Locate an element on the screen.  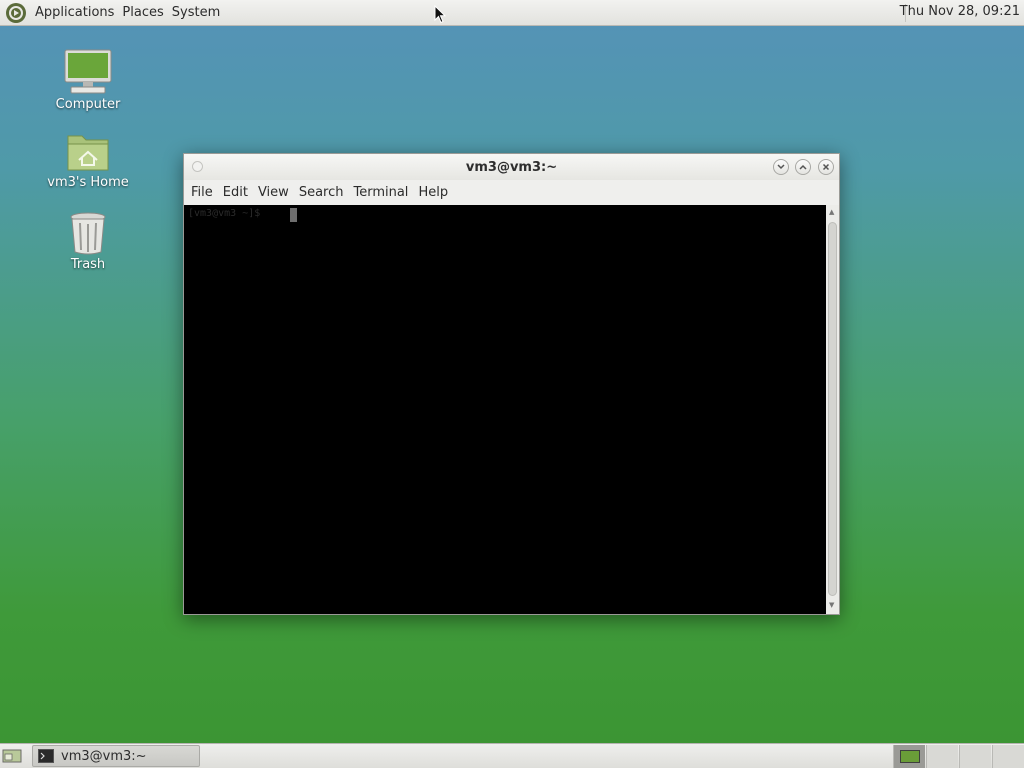
taskbar-item-terminal: vm3@vm3:~ is located at coordinates (116, 756).